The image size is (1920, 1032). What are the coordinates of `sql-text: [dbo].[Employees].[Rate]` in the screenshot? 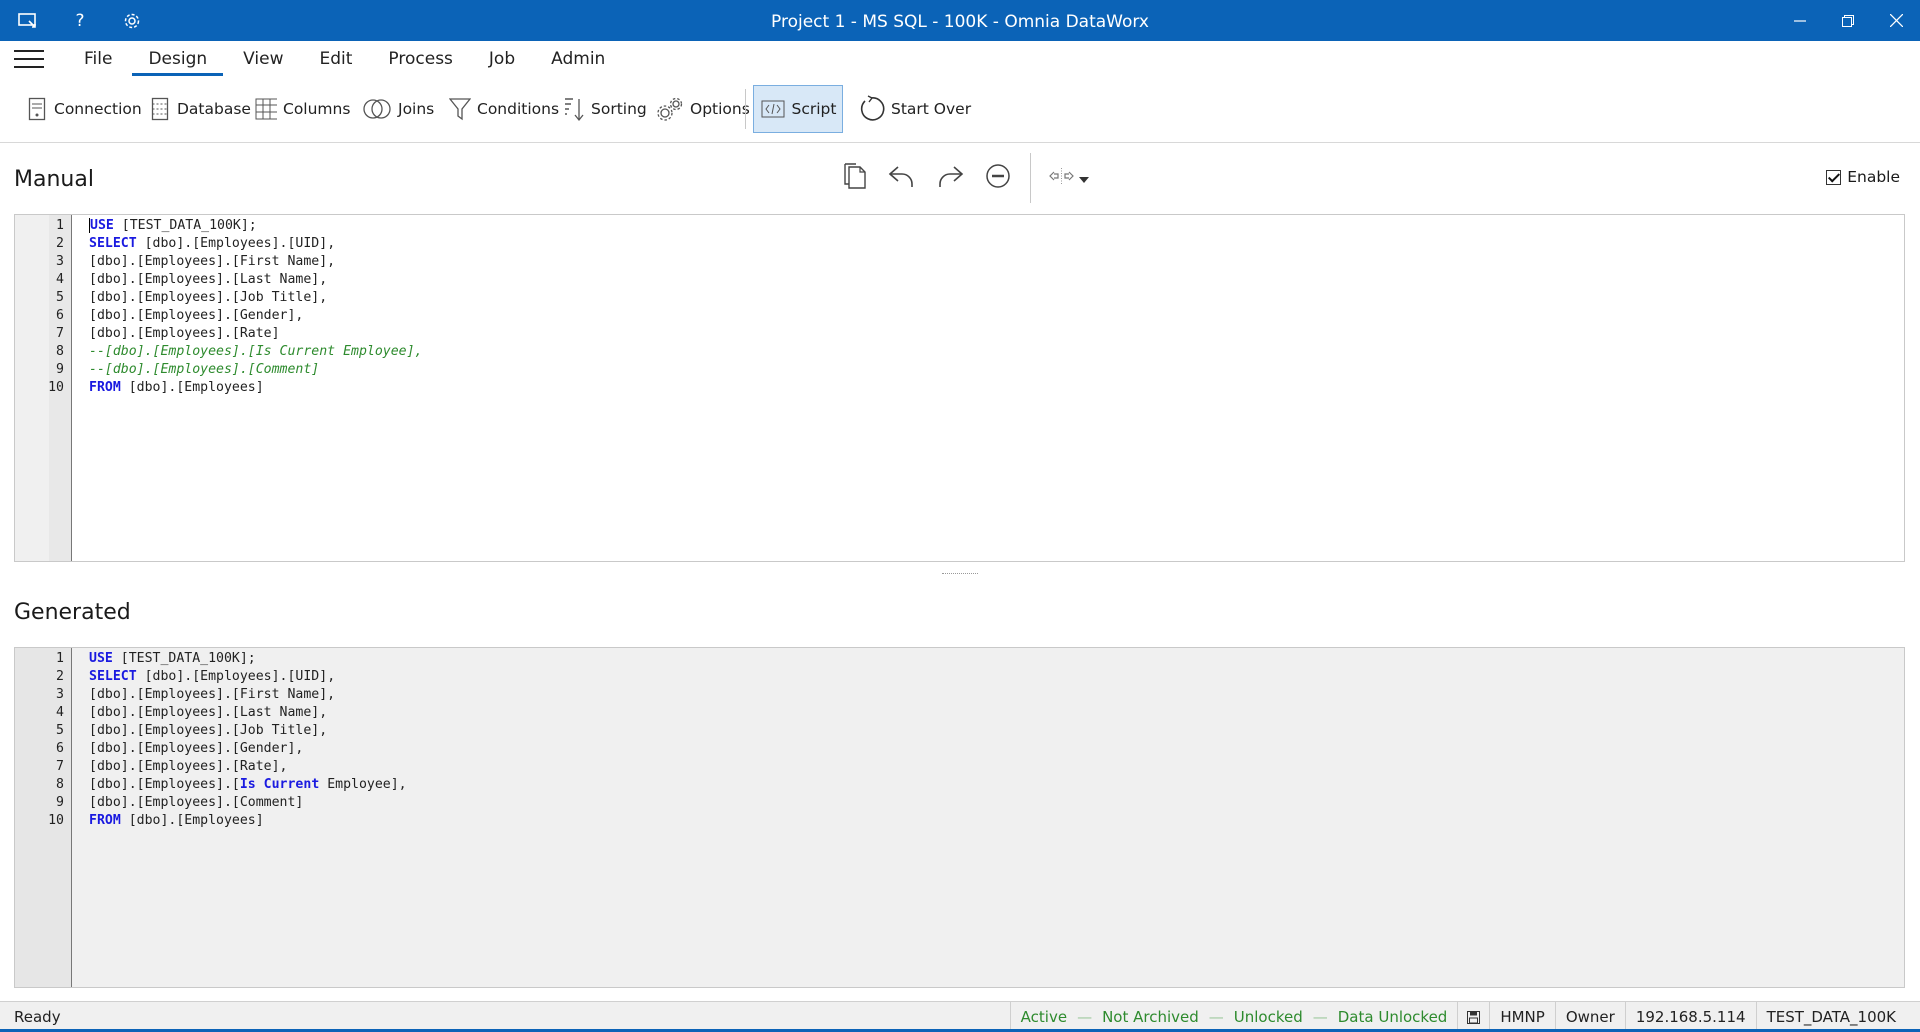 It's located at (184, 333).